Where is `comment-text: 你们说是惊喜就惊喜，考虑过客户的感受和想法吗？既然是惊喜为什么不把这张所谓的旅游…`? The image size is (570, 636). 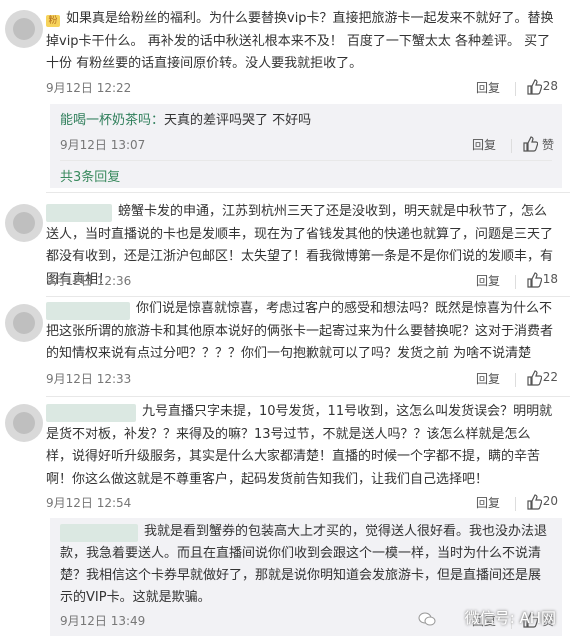
comment-text: 你们说是惊喜就惊喜，考虑过客户的感受和想法吗？既然是惊喜为什么不把这张所谓的旅游… is located at coordinates (300, 331).